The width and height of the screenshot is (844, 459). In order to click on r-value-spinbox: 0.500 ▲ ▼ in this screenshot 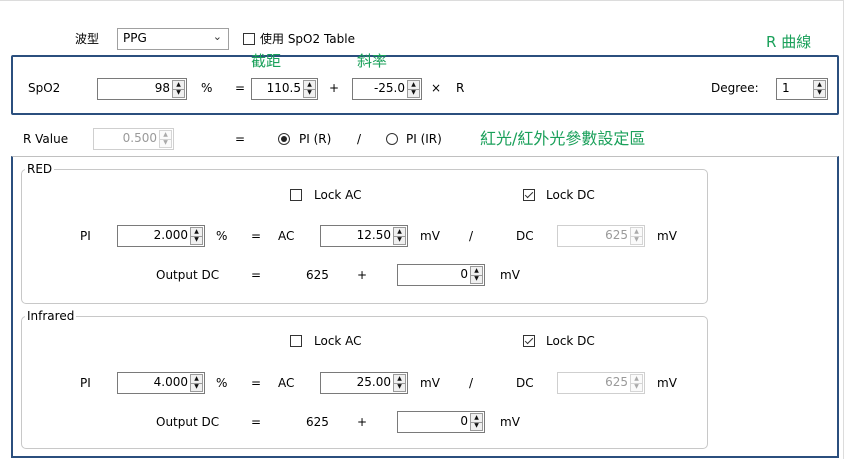, I will do `click(133, 139)`.